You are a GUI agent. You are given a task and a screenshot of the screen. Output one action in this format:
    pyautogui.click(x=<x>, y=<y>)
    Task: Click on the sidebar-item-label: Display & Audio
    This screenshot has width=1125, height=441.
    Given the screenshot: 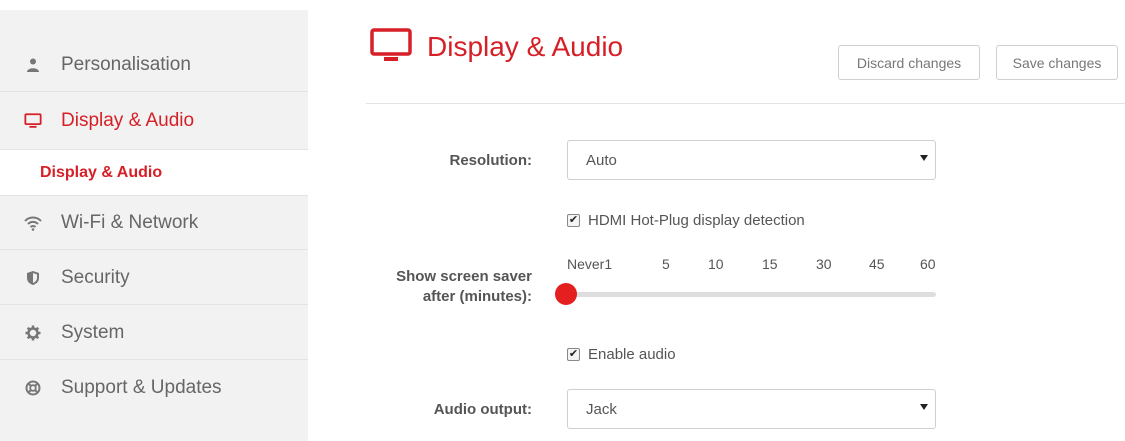 What is the action you would take?
    pyautogui.click(x=128, y=120)
    